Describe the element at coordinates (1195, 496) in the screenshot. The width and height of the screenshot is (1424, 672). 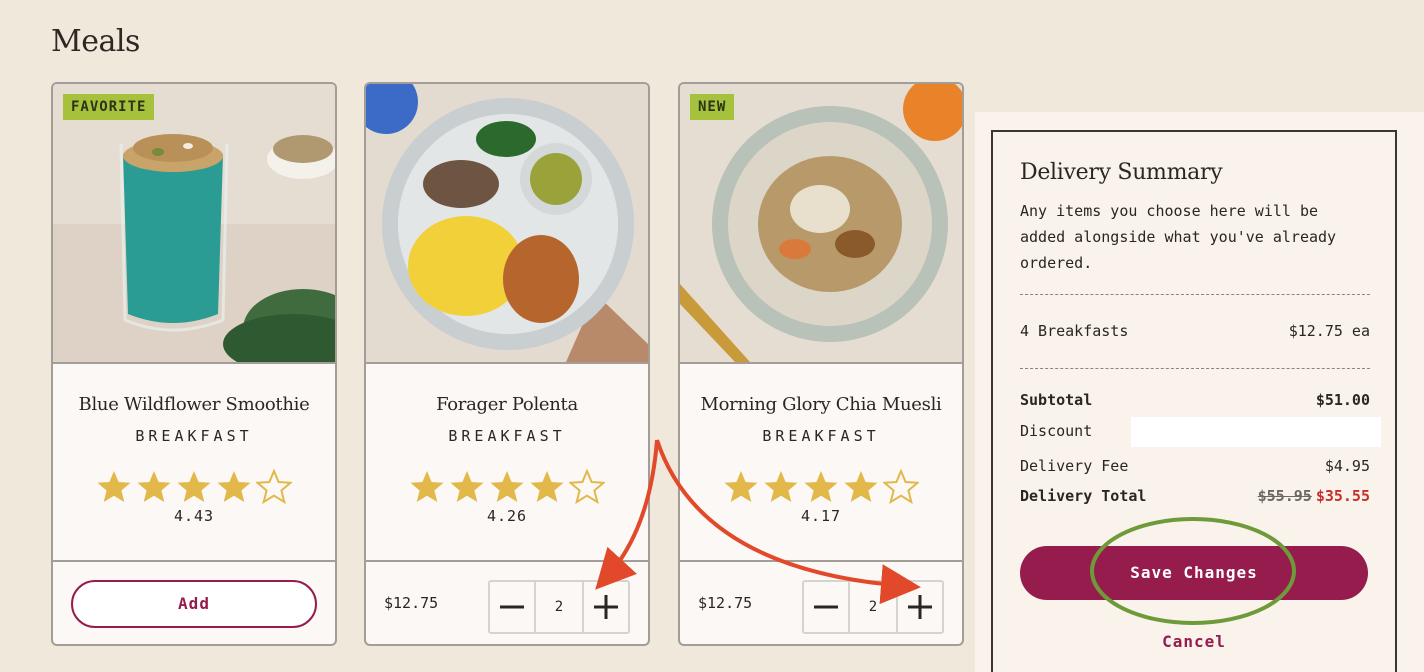
I see `delivery-total-row: Delivery Total $55.95 $35.55` at that location.